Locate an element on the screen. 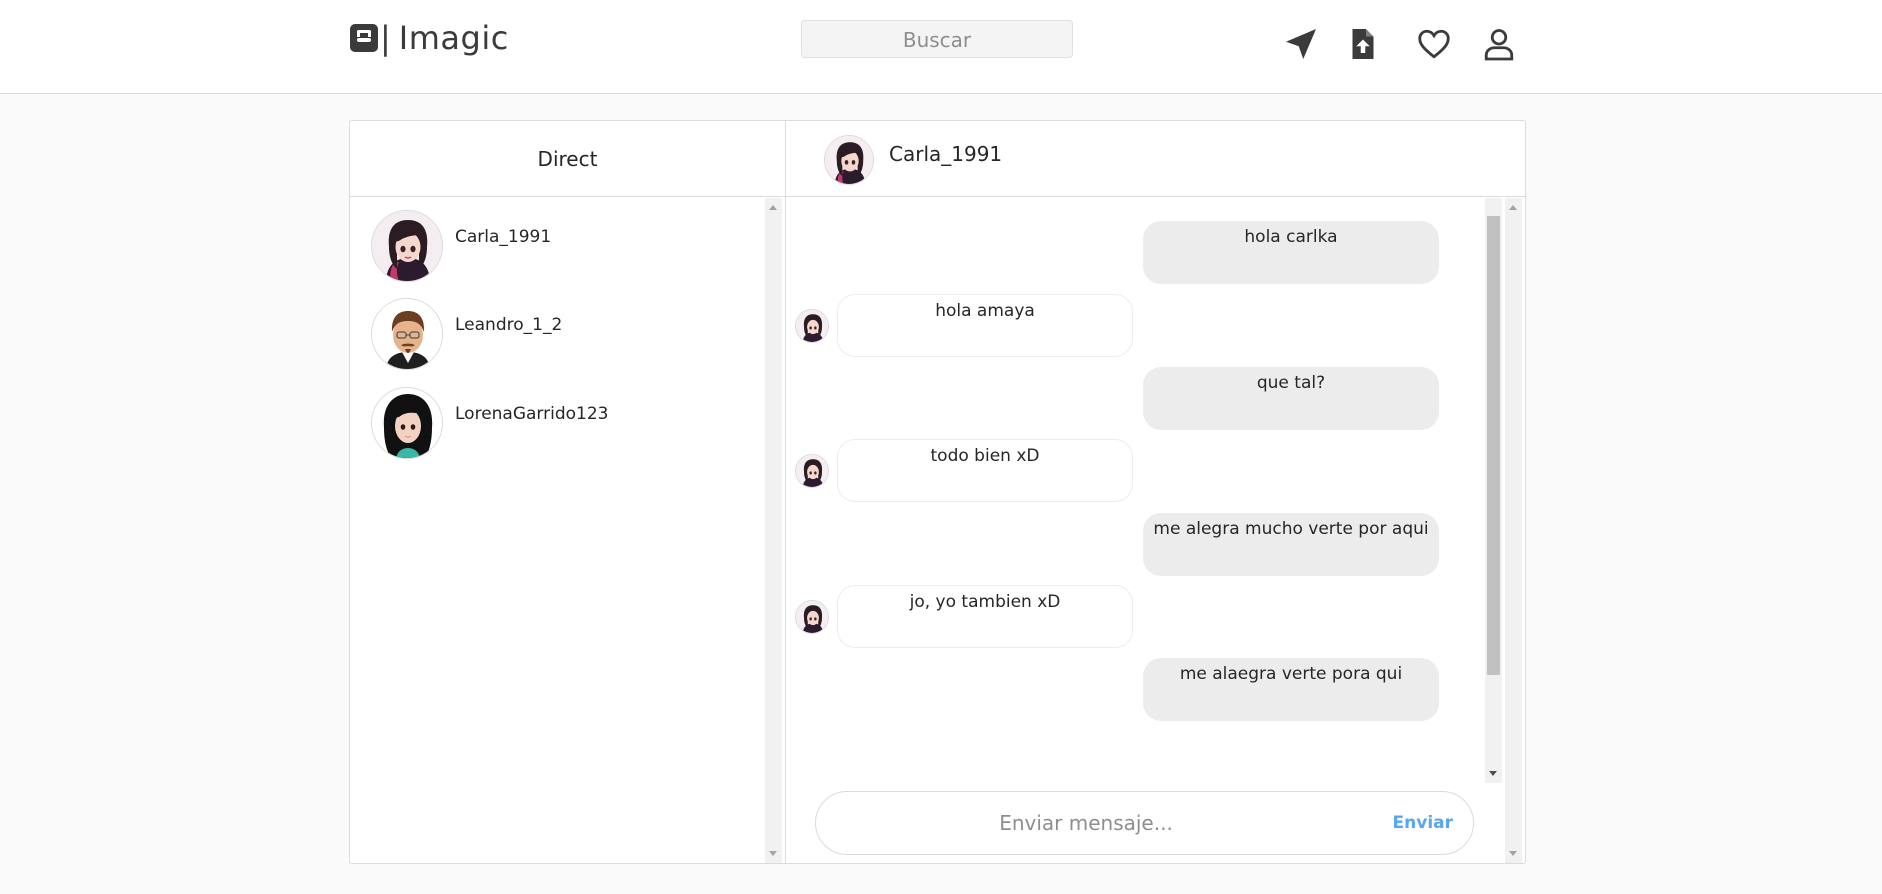 The image size is (1882, 894). message-scrollbar-thumb is located at coordinates (1493, 445).